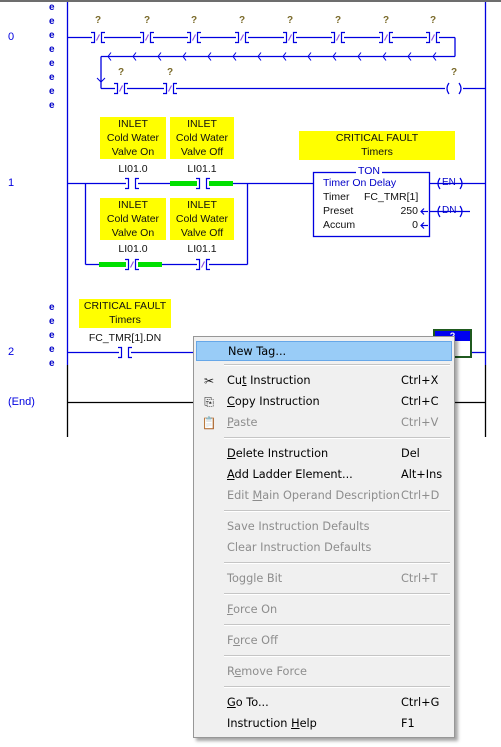 This screenshot has width=501, height=747. What do you see at coordinates (324, 475) in the screenshot?
I see `menu-item-add-ladder-element: Add Ladder Element... Alt+Ins` at bounding box center [324, 475].